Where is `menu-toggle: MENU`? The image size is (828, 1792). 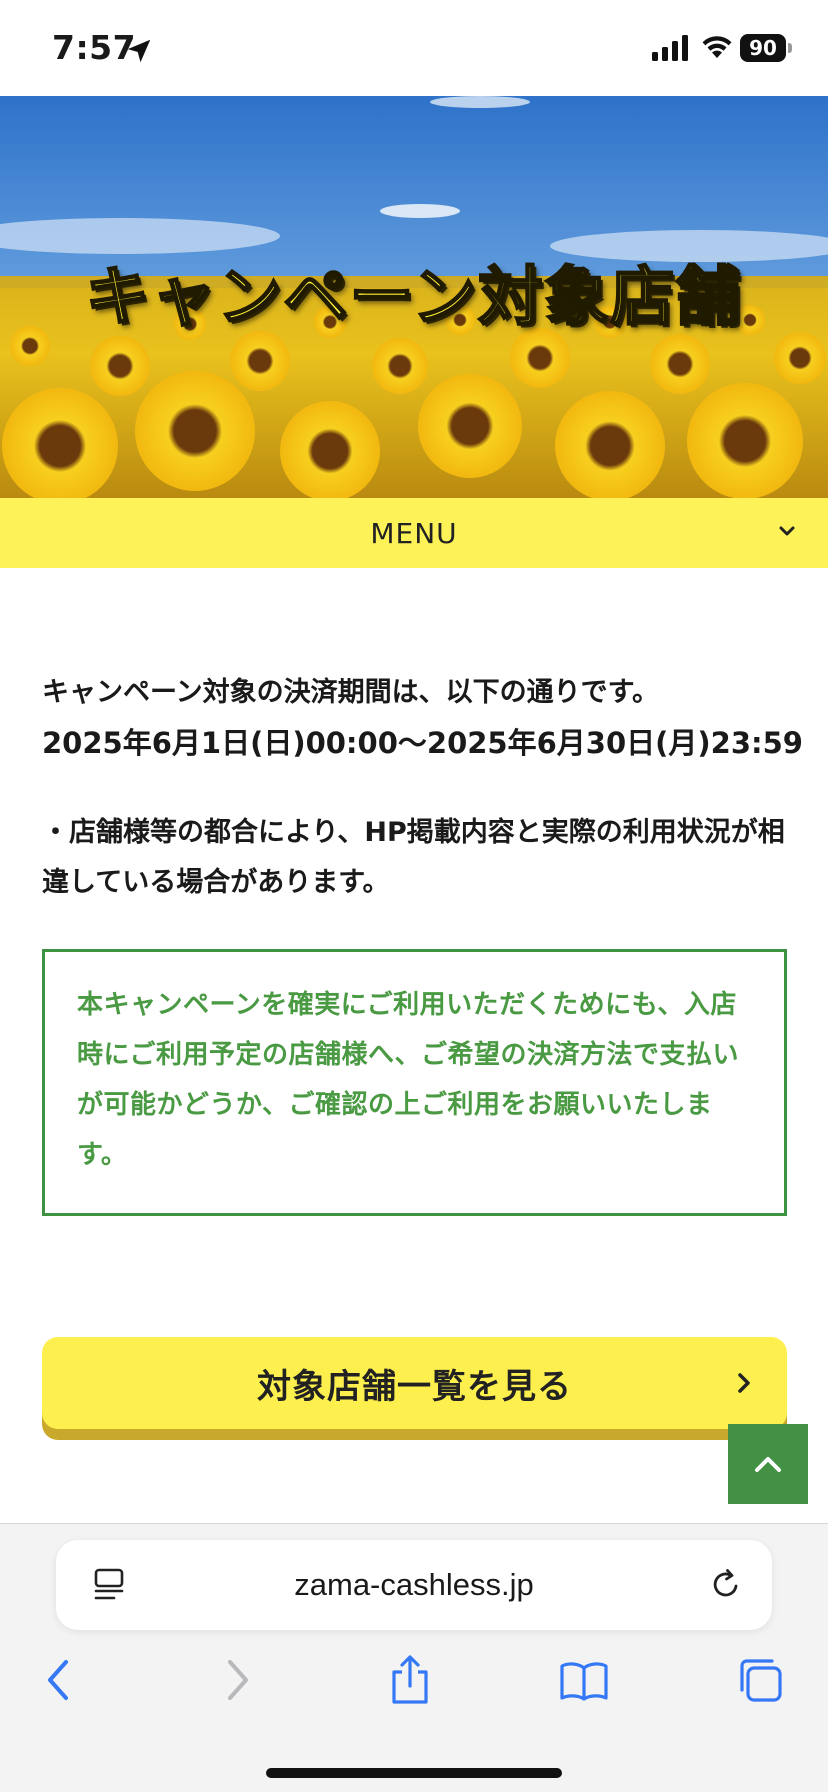
menu-toggle: MENU is located at coordinates (414, 533).